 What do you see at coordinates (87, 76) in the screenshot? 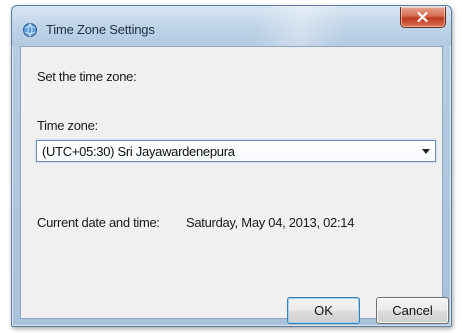
I see `instruction-text: Set the time zone:` at bounding box center [87, 76].